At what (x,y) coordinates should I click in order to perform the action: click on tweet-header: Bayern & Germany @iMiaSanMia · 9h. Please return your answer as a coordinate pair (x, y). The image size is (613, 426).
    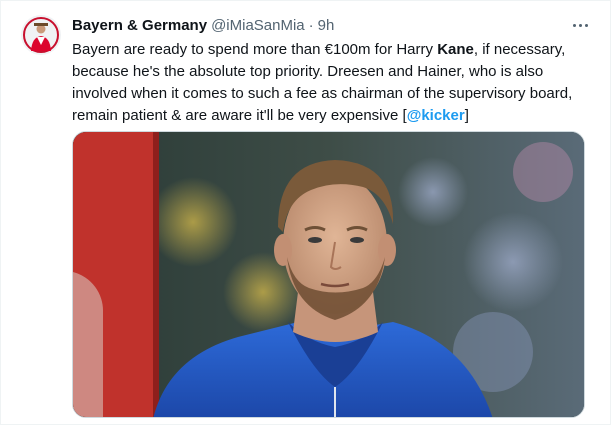
    Looking at the image, I should click on (203, 25).